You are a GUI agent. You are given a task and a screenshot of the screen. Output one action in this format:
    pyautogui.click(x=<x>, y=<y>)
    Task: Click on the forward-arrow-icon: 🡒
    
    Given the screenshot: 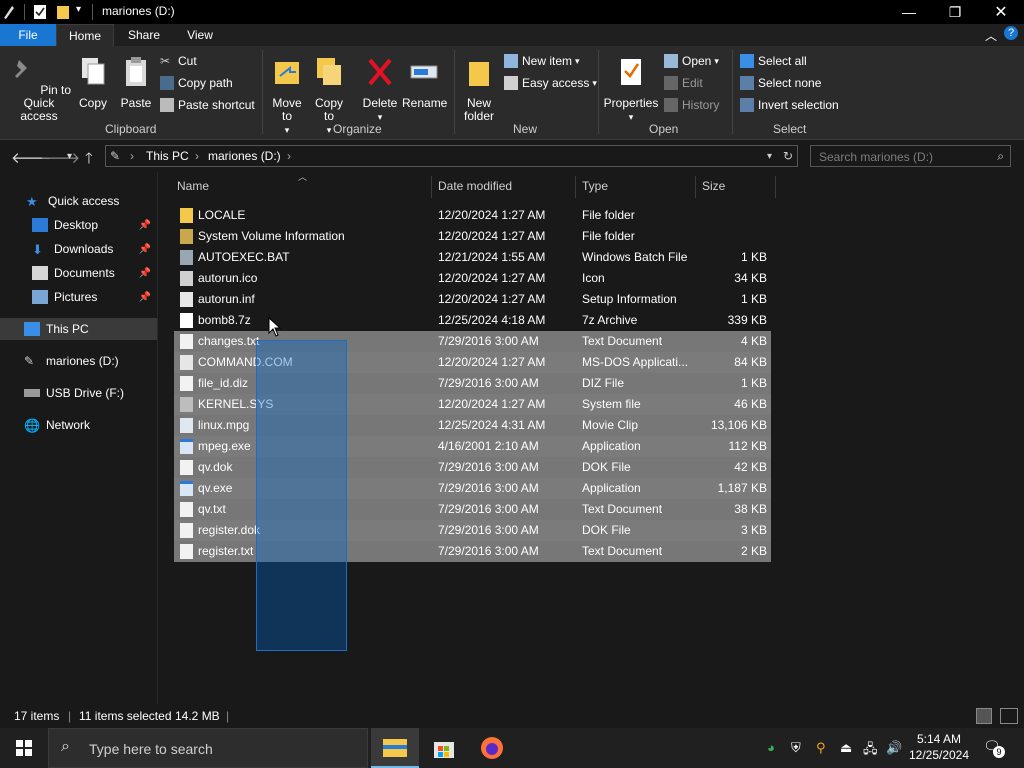 What is the action you would take?
    pyautogui.click(x=60, y=157)
    